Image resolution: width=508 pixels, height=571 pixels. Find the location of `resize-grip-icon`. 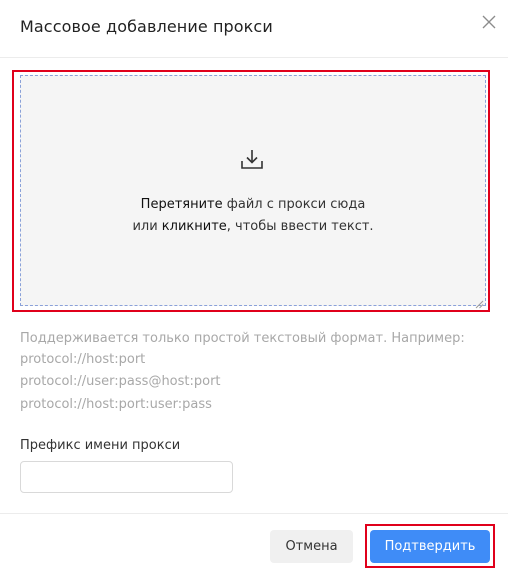

resize-grip-icon is located at coordinates (479, 301).